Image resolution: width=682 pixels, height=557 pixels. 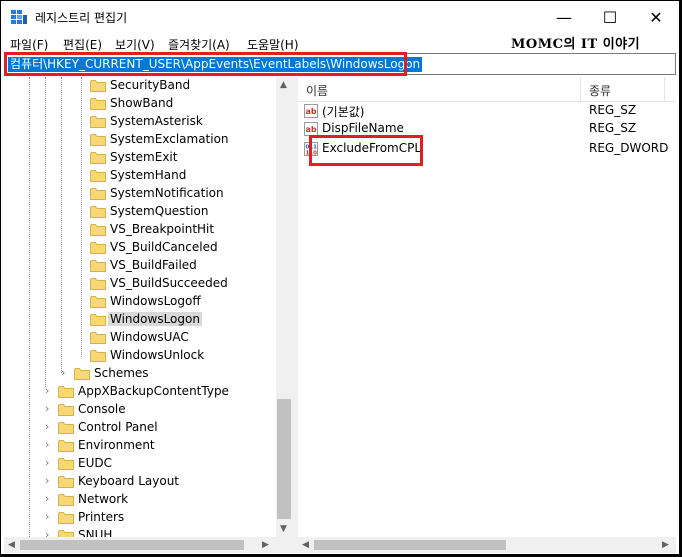 I want to click on tree-item-label: VS_BuildSucceeded, so click(x=169, y=283).